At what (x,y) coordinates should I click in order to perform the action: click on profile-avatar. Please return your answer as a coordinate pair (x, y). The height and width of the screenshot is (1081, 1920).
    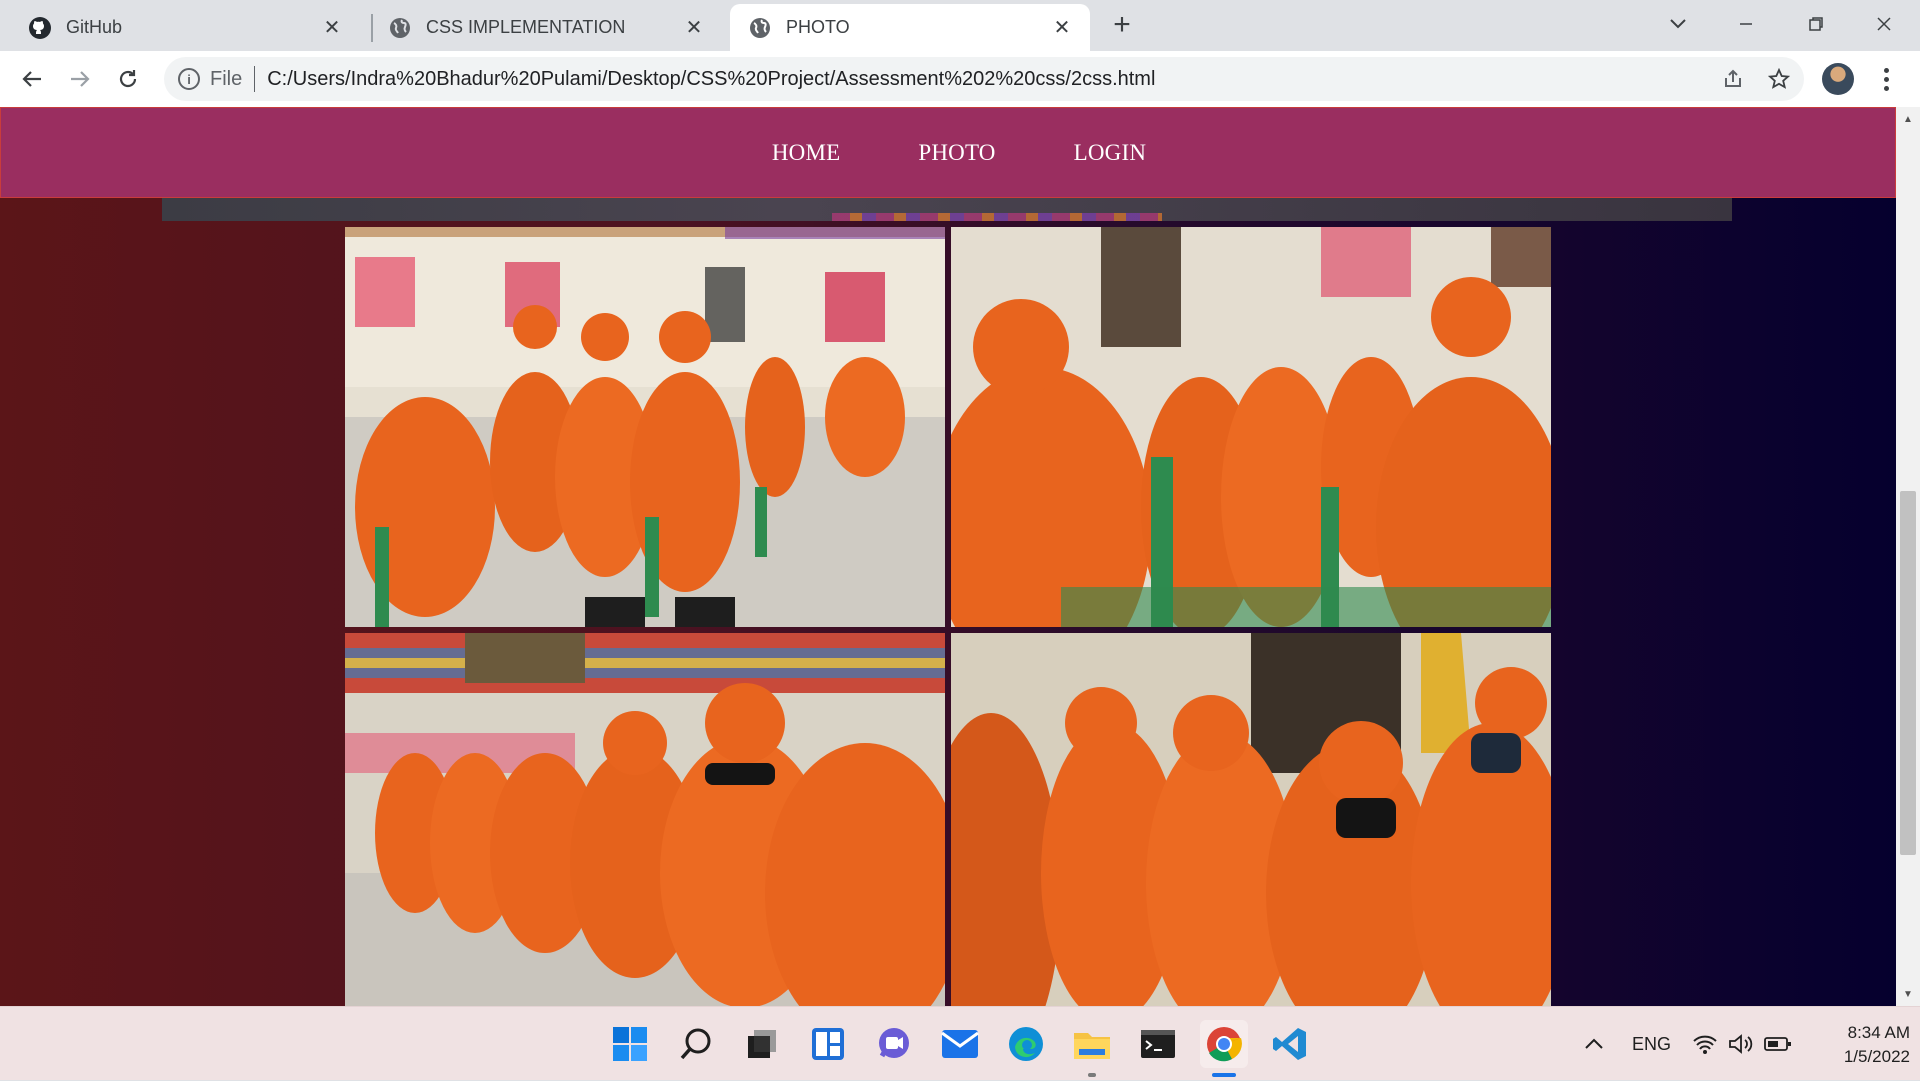
    Looking at the image, I should click on (1838, 79).